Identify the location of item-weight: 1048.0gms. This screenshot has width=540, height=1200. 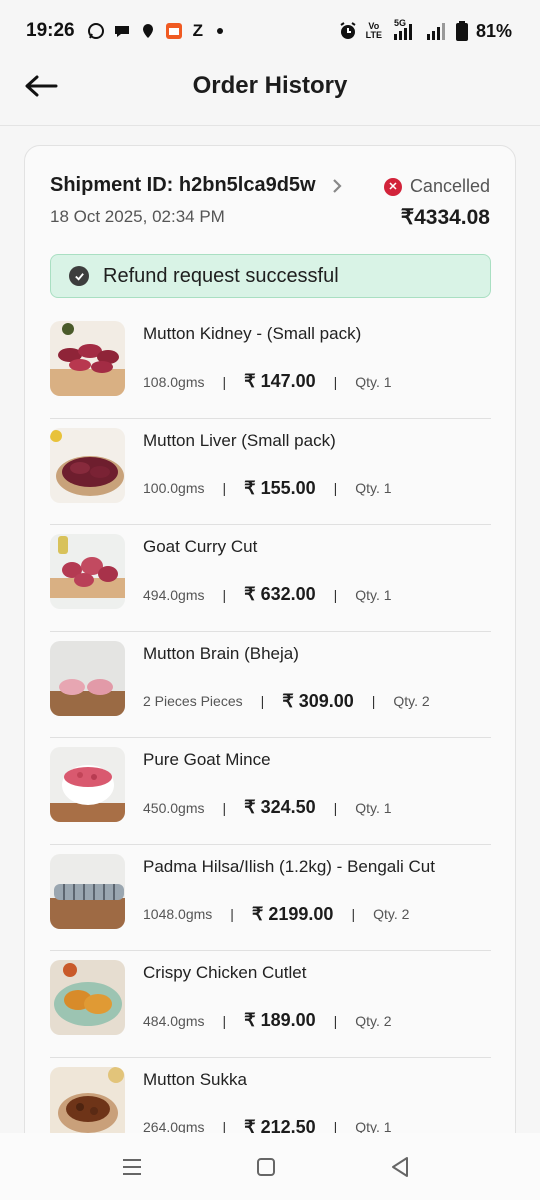
(178, 914).